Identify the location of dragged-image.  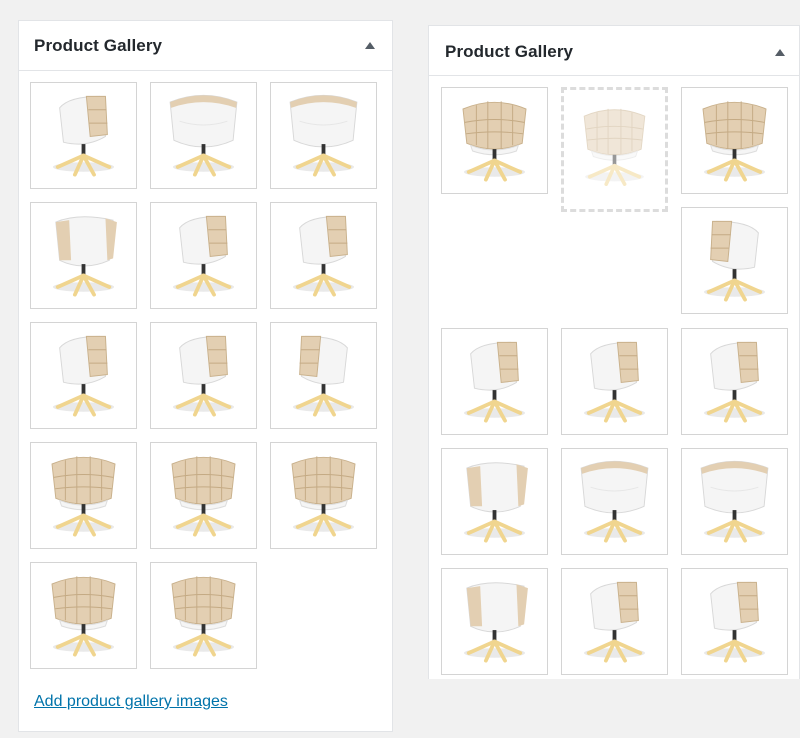
(614, 146).